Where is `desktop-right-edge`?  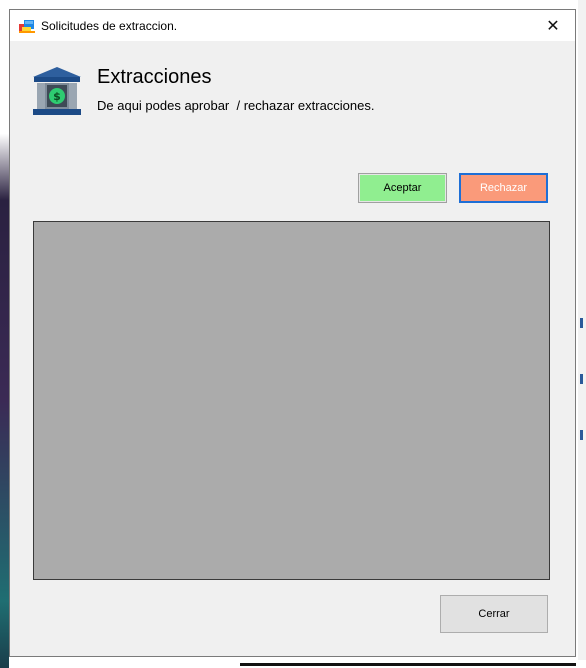 desktop-right-edge is located at coordinates (582, 334).